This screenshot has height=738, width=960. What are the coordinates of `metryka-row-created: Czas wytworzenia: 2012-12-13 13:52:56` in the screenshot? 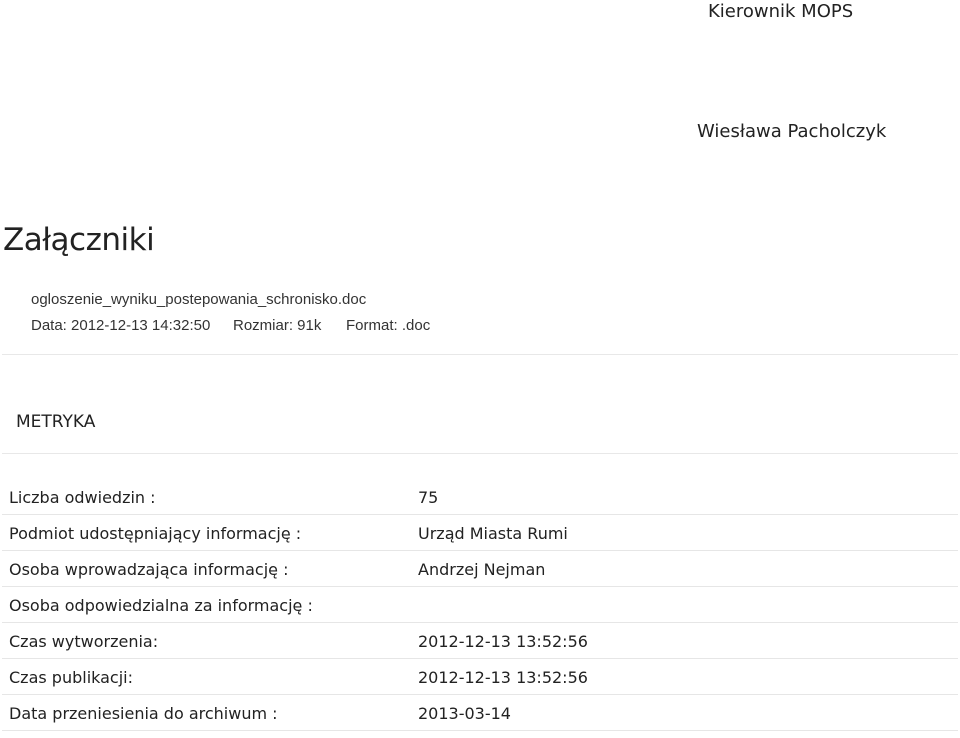 It's located at (480, 641).